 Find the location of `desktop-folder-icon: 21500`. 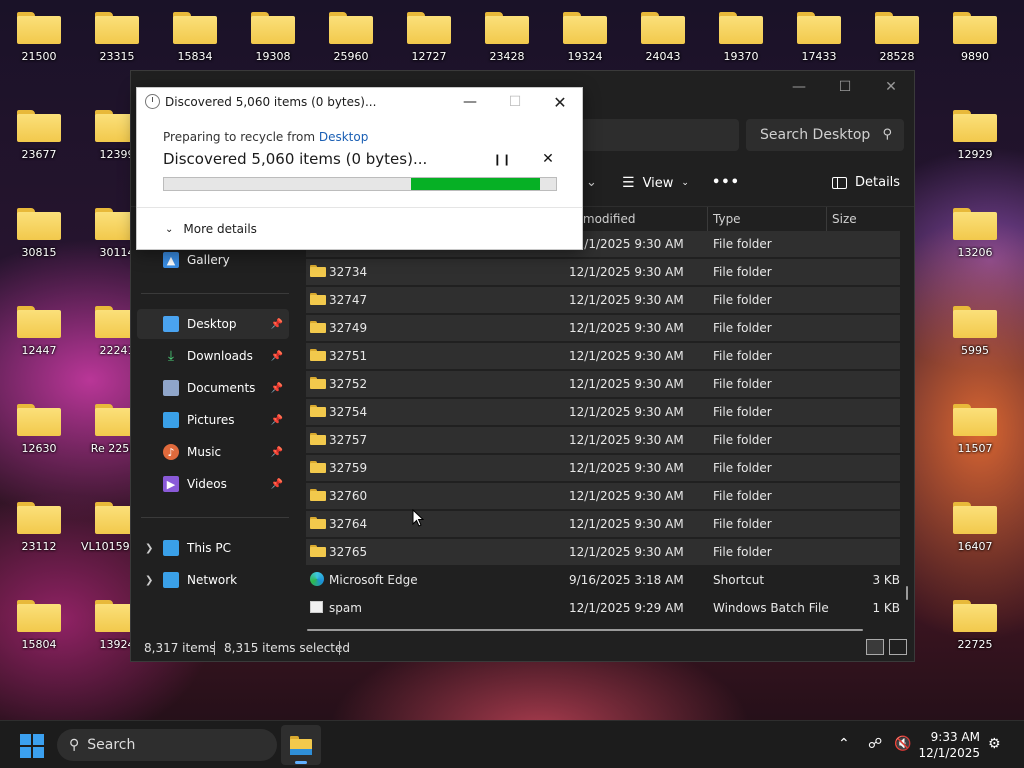

desktop-folder-icon: 21500 is located at coordinates (39, 37).